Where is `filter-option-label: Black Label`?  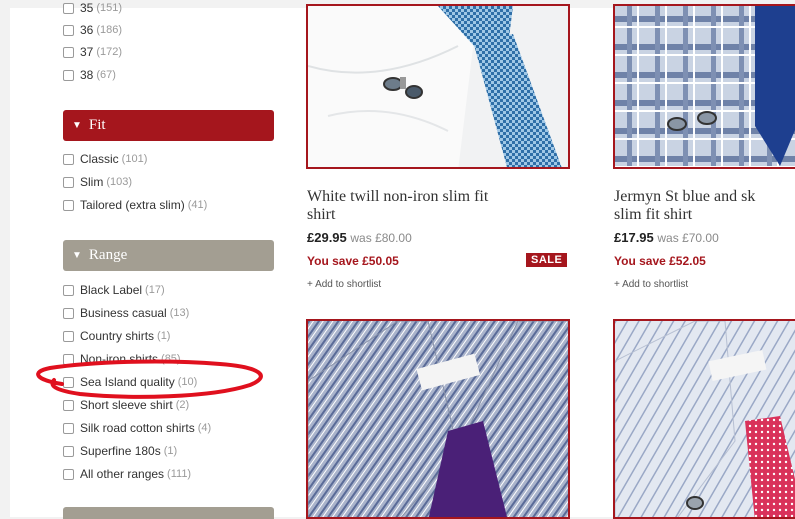 filter-option-label: Black Label is located at coordinates (111, 290).